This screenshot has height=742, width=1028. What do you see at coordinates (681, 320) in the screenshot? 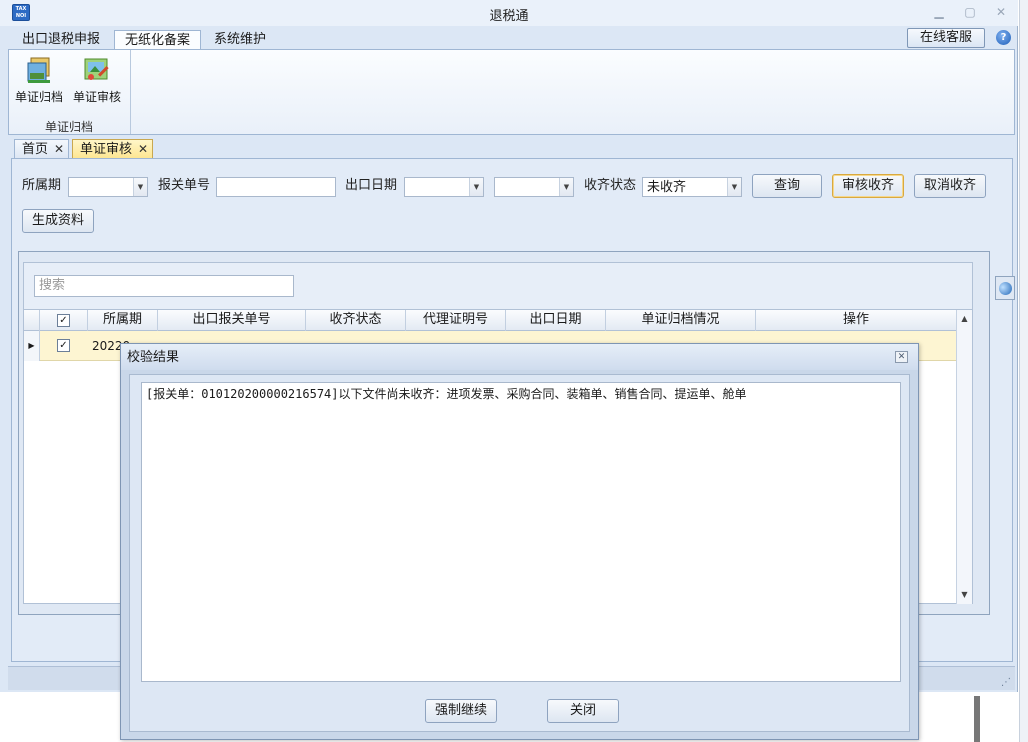
I see `header-archive-status: 单证归档情况` at bounding box center [681, 320].